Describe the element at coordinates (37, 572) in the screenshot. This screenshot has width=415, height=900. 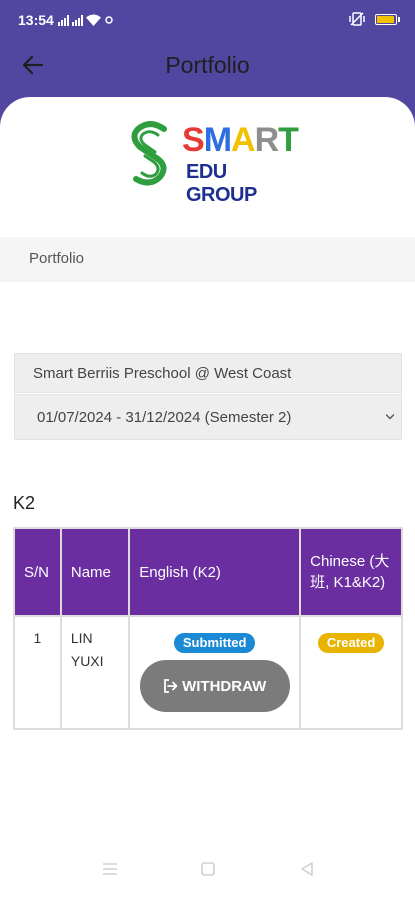
I see `column-header-sn: S/N` at that location.